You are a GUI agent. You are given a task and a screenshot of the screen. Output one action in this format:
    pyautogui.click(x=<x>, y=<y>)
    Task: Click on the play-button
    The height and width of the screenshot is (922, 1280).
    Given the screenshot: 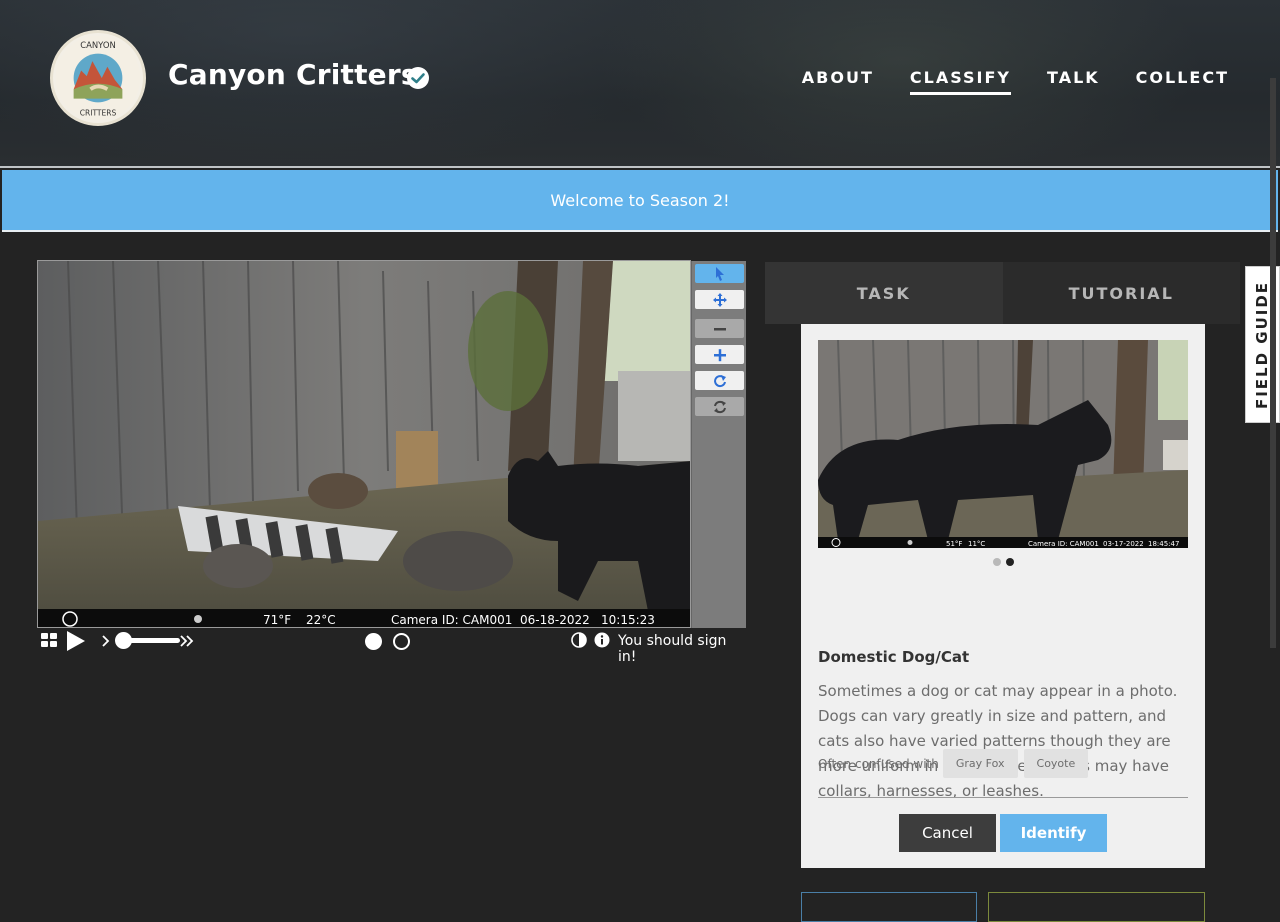 What is the action you would take?
    pyautogui.click(x=76, y=641)
    